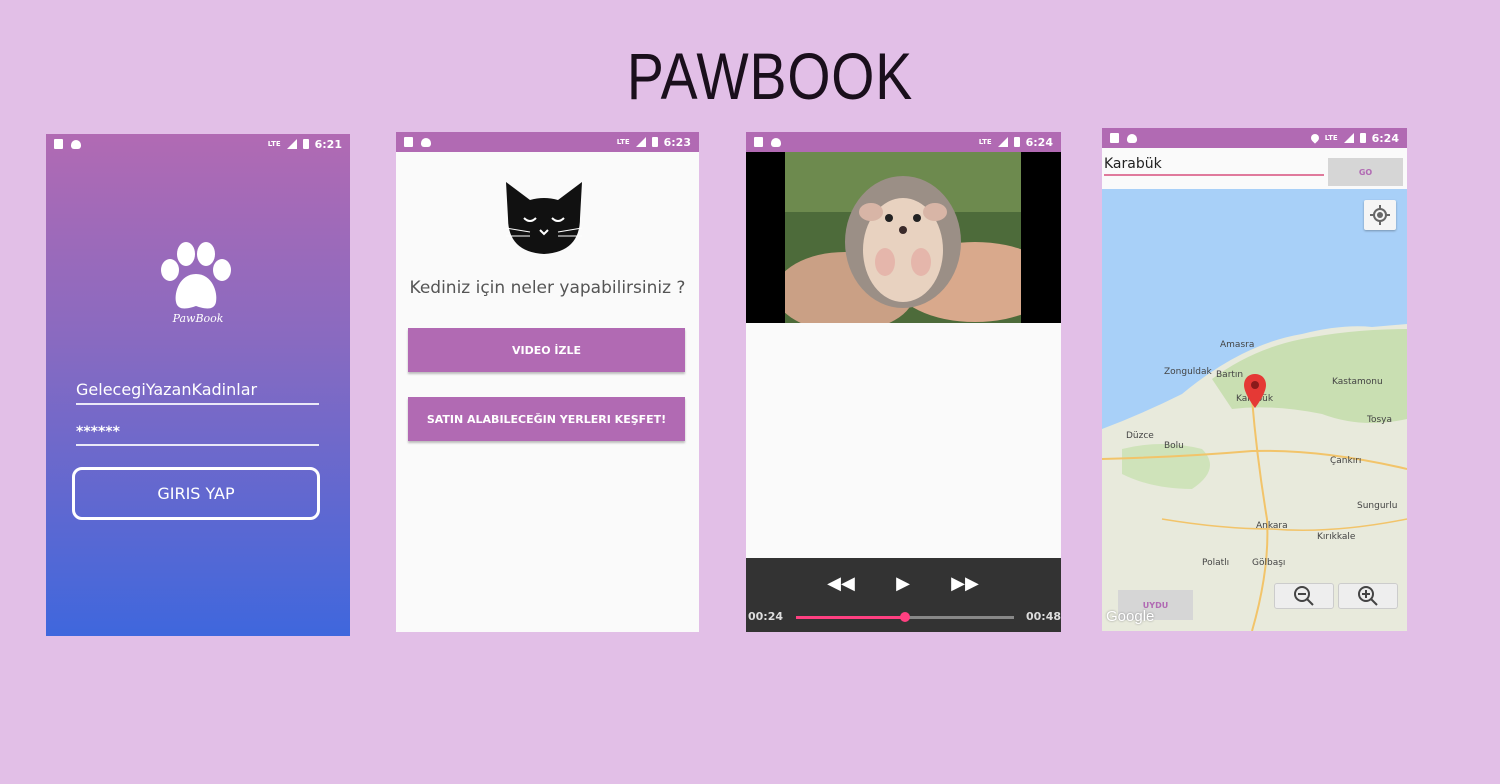 Image resolution: width=1500 pixels, height=784 pixels. I want to click on my-location-button, so click(1380, 215).